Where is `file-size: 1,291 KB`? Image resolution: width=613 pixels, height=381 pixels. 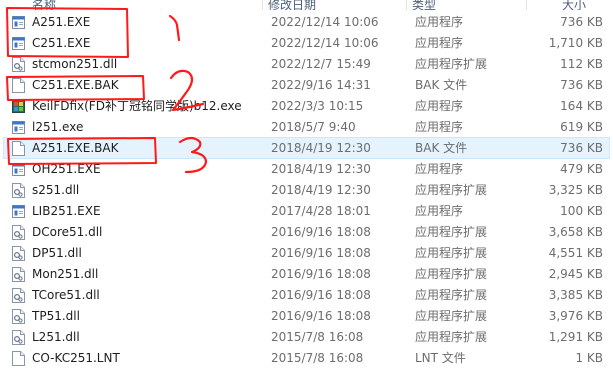 file-size: 1,291 KB is located at coordinates (575, 337).